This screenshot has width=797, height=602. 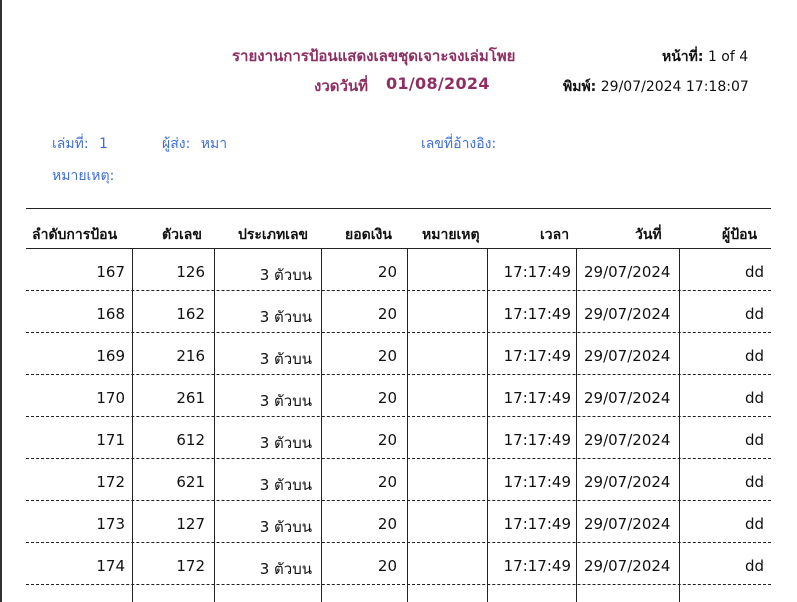 I want to click on page-number-value: 1 of 4, so click(x=728, y=57).